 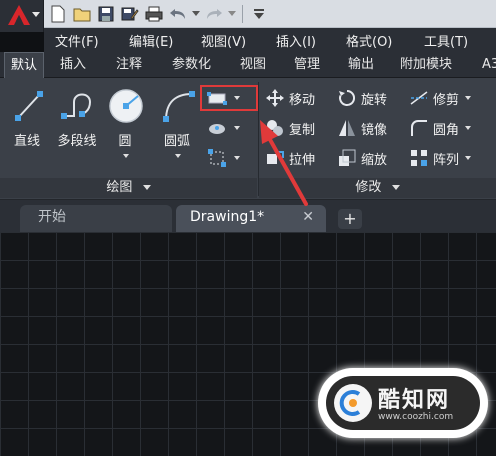 What do you see at coordinates (196, 14) in the screenshot?
I see `undo-dropdown-icon` at bounding box center [196, 14].